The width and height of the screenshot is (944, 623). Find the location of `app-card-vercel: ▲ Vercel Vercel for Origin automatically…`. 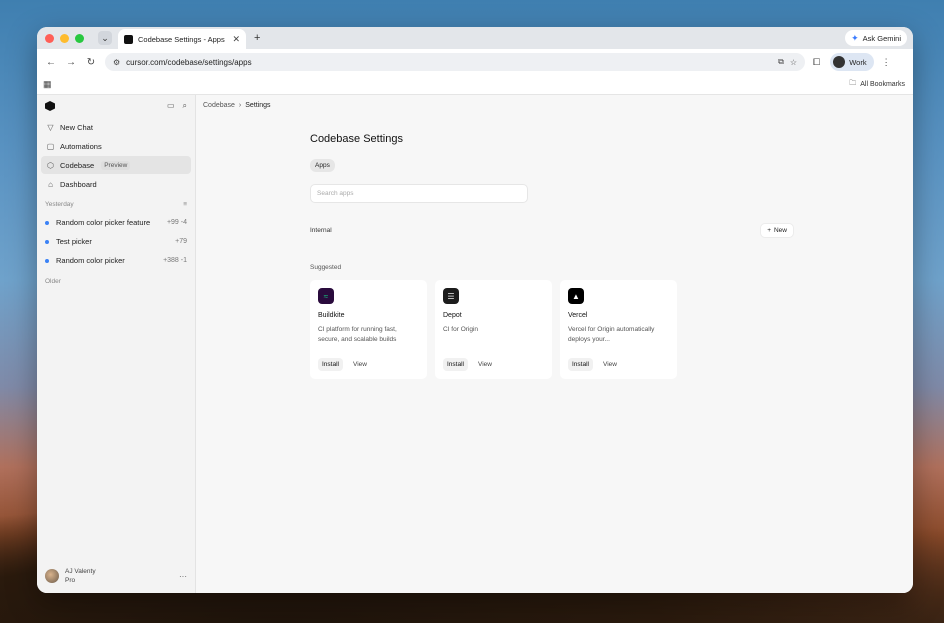

app-card-vercel: ▲ Vercel Vercel for Origin automatically… is located at coordinates (618, 329).